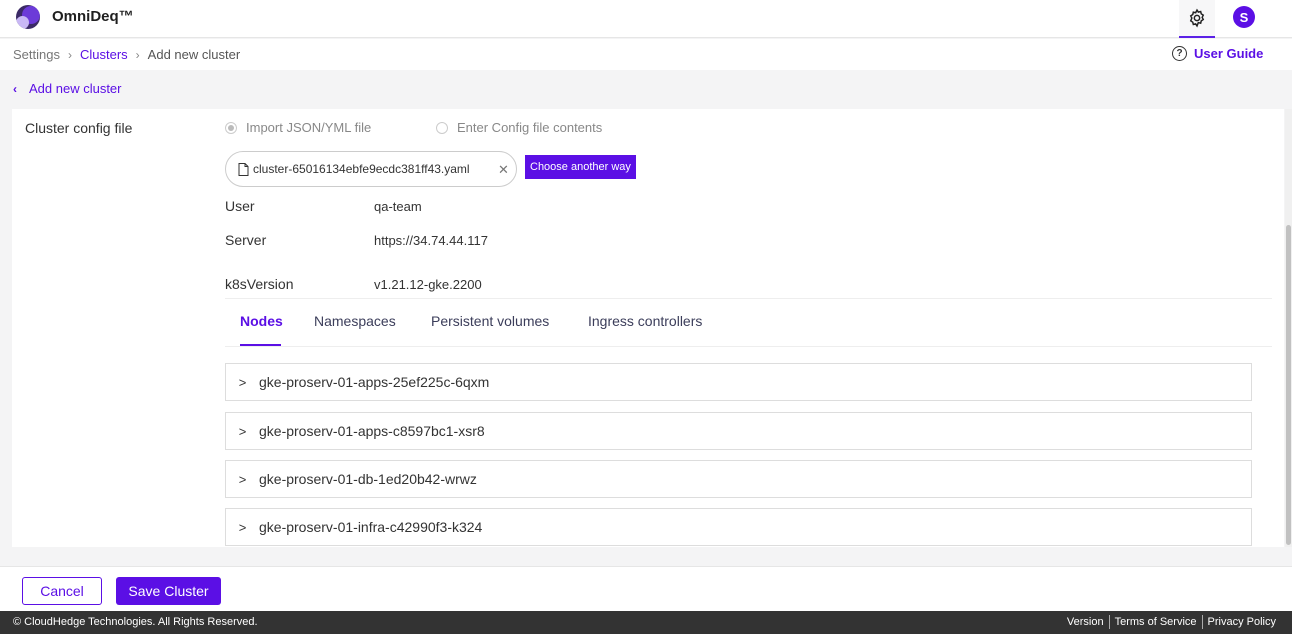  What do you see at coordinates (93, 16) in the screenshot?
I see `brand-name: OmniDeq™` at bounding box center [93, 16].